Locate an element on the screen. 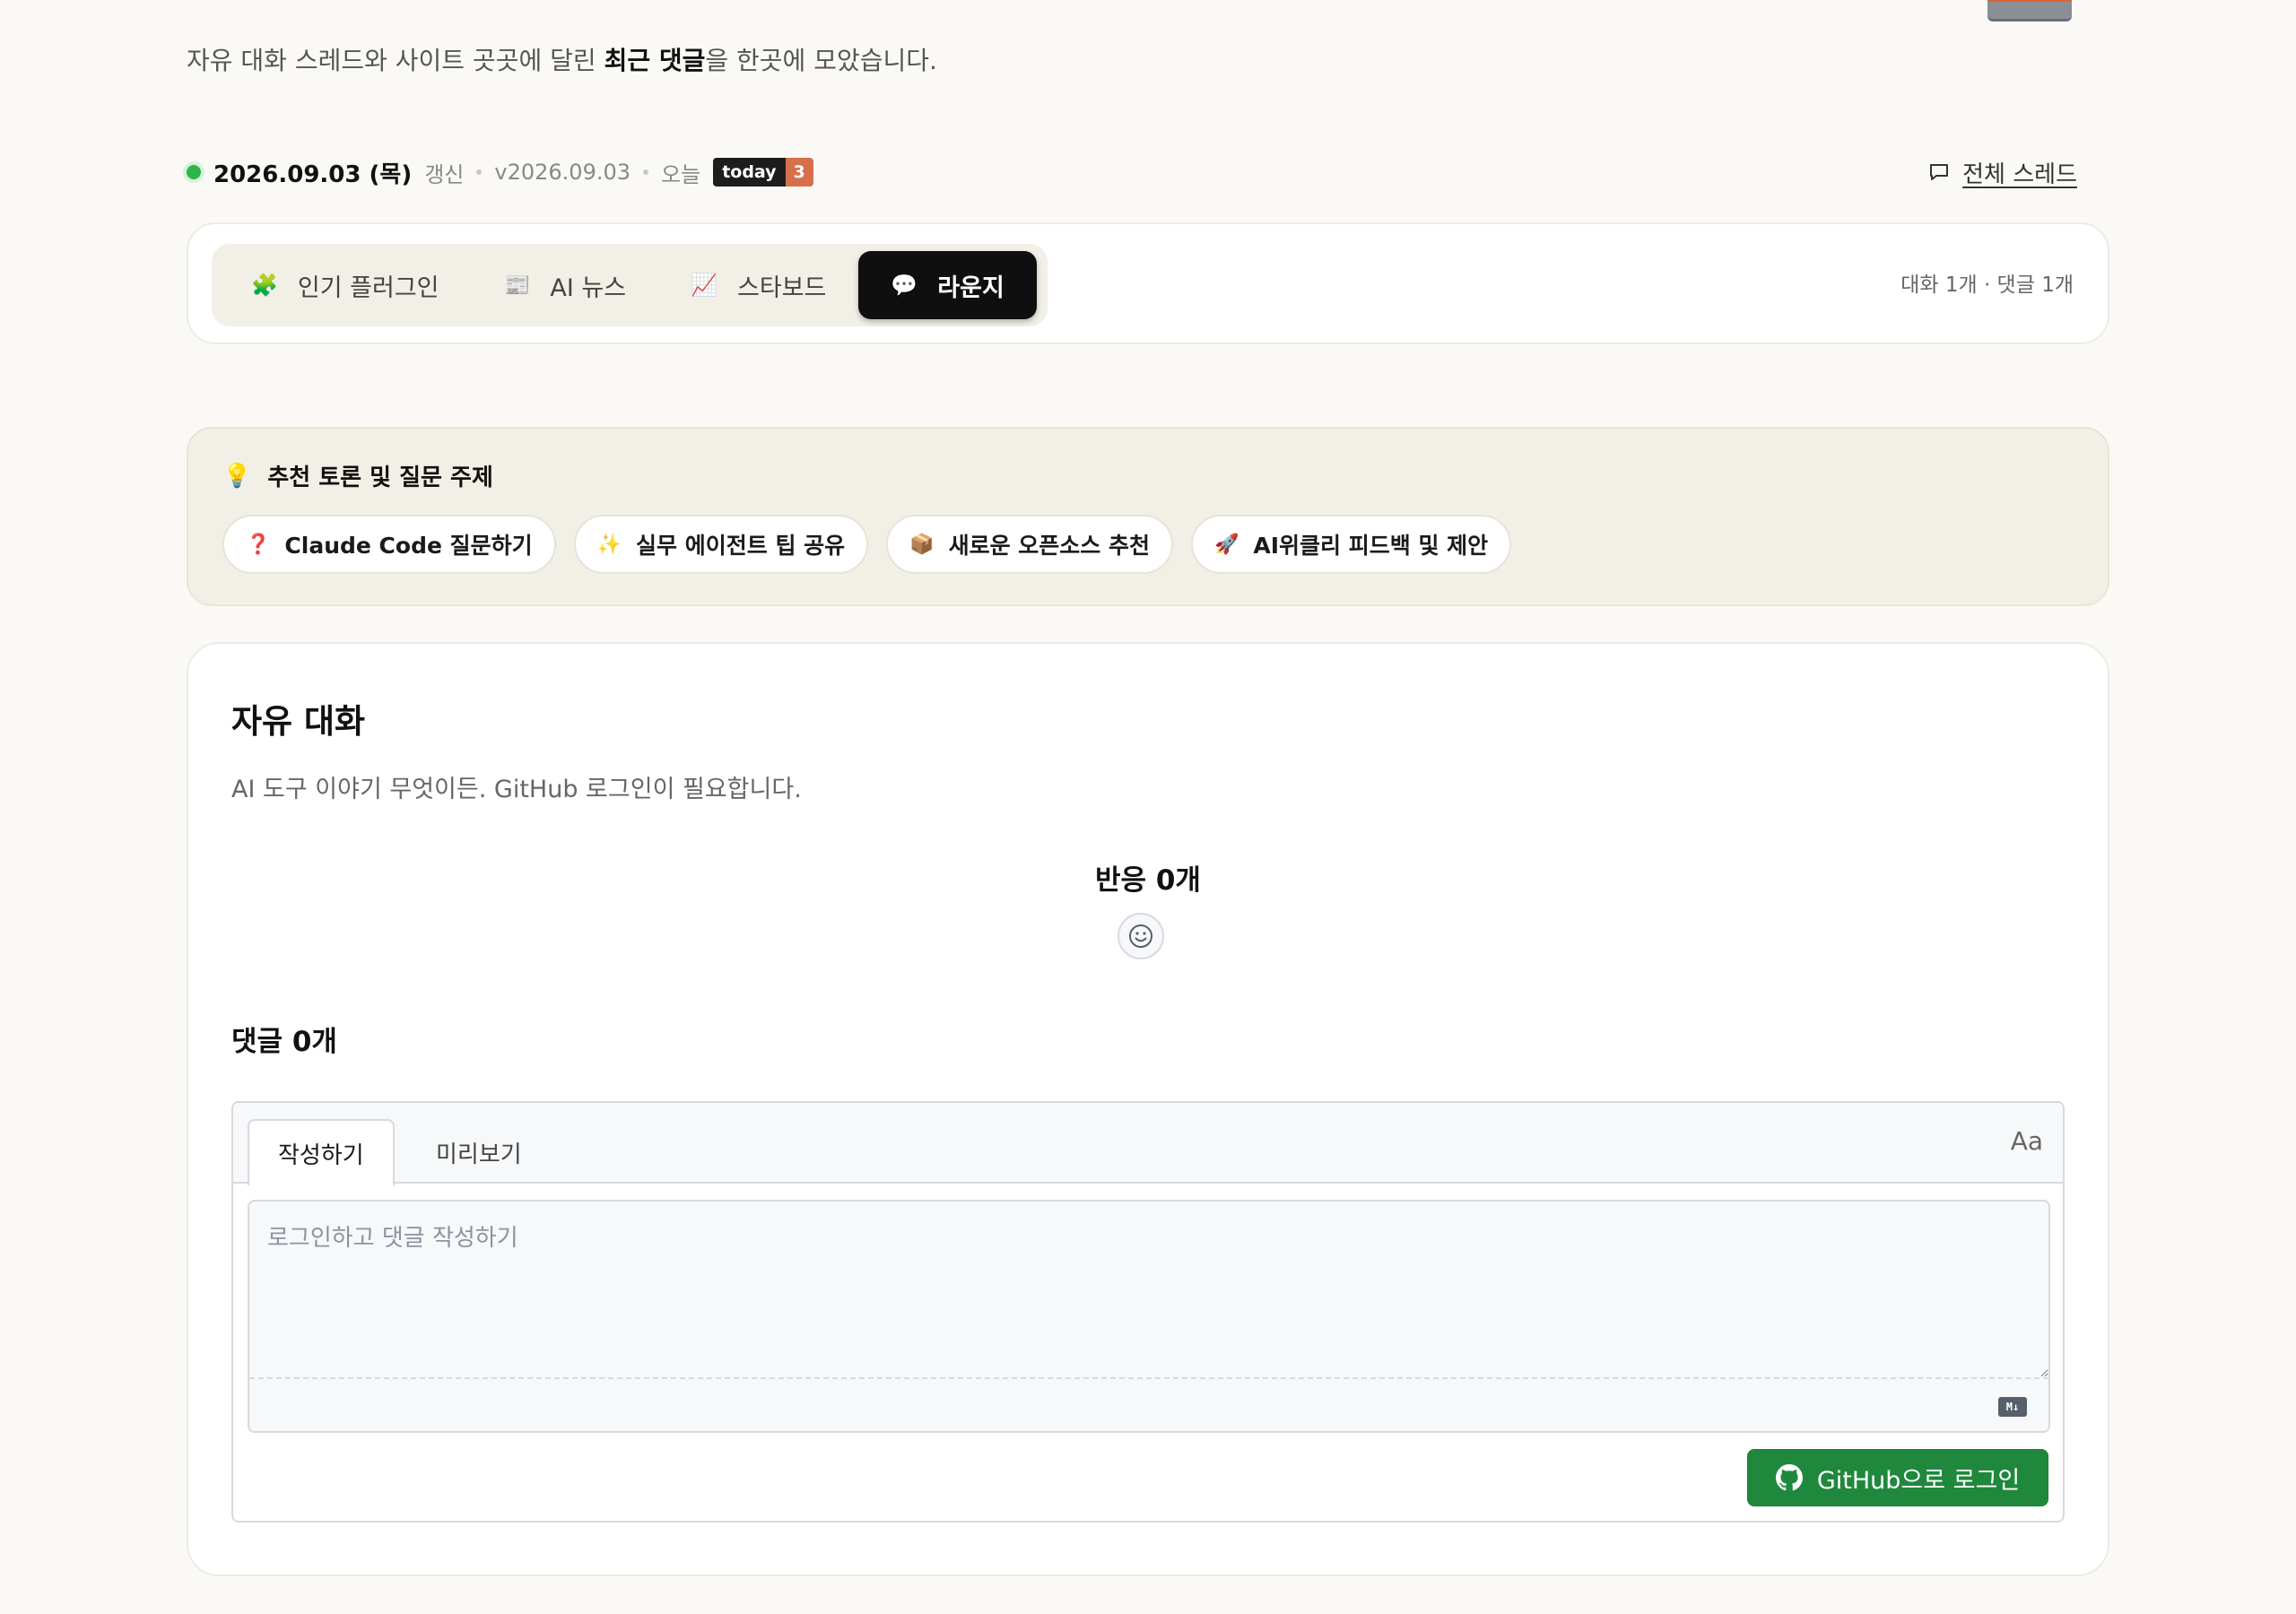 This screenshot has height=1614, width=2296. tab-lounge: 💬 라운지 is located at coordinates (947, 285).